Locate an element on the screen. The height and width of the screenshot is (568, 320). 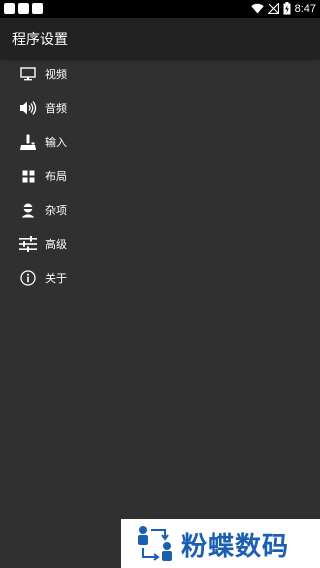
menu-item-label: 视频 is located at coordinates (56, 74).